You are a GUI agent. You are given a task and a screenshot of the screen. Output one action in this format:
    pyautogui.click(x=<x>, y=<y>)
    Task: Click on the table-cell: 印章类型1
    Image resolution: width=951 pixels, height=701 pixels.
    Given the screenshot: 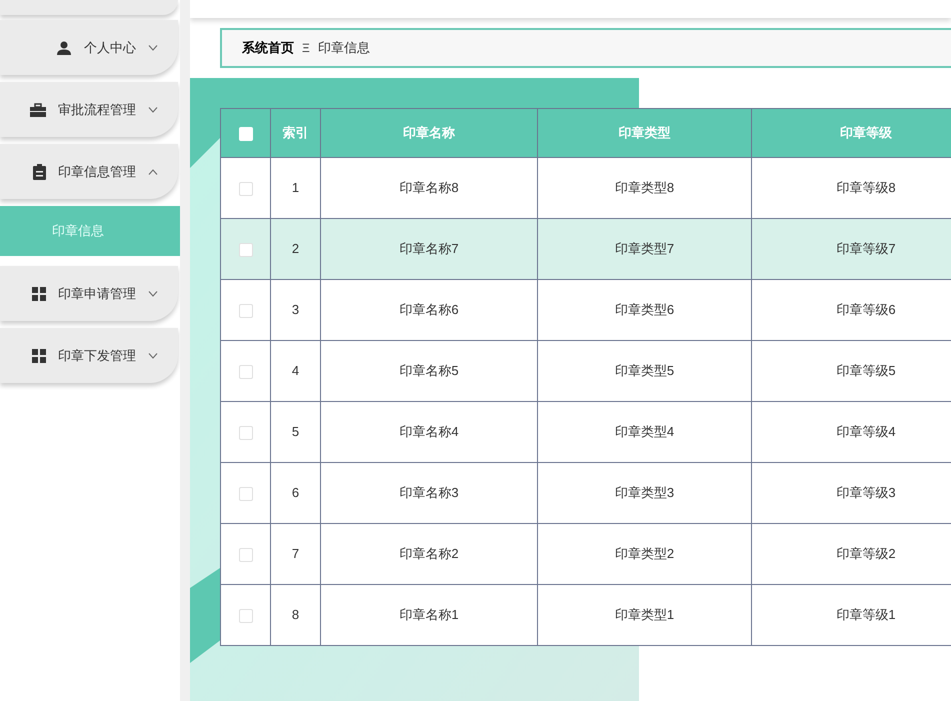 What is the action you would take?
    pyautogui.click(x=645, y=615)
    